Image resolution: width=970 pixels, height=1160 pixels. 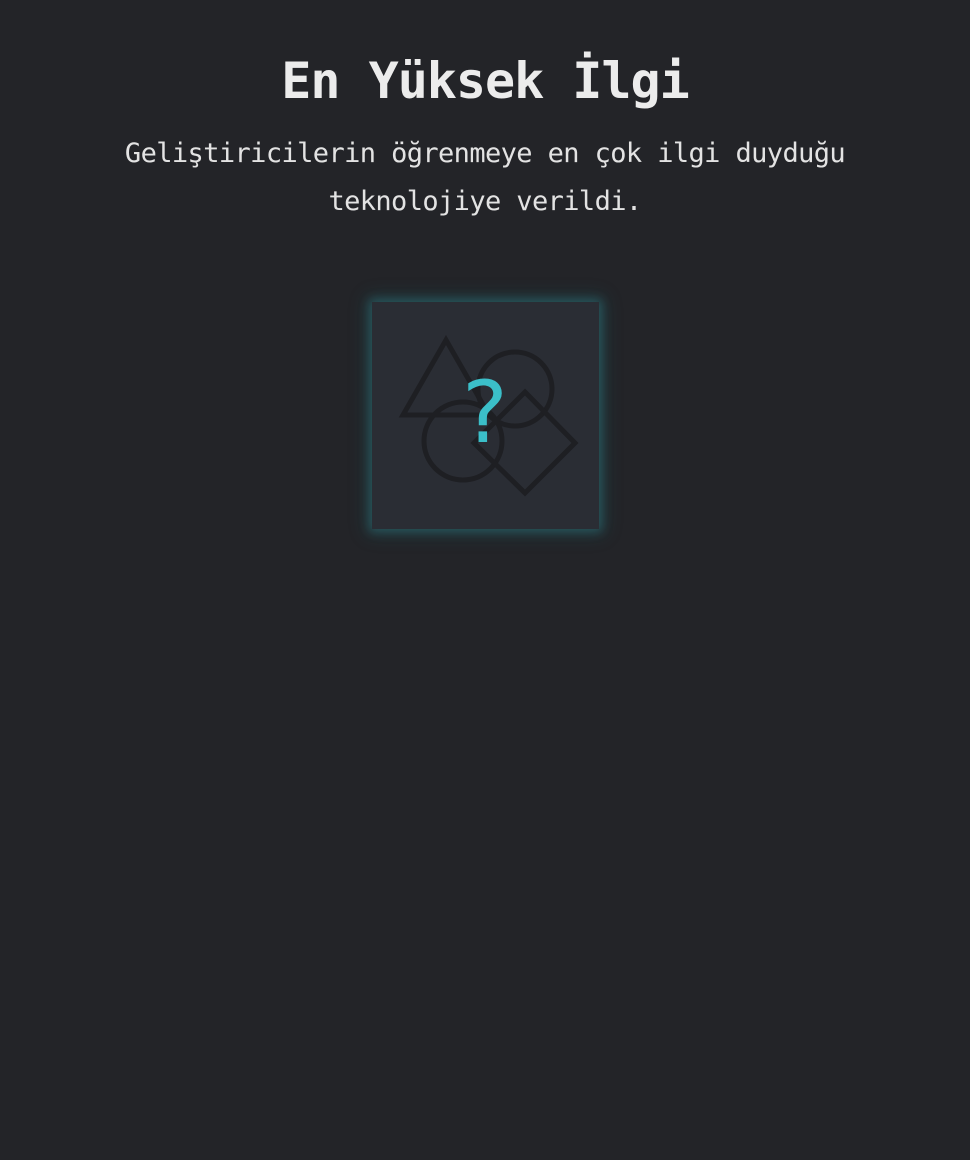 I want to click on question-mark-glyph: ?, so click(x=485, y=413).